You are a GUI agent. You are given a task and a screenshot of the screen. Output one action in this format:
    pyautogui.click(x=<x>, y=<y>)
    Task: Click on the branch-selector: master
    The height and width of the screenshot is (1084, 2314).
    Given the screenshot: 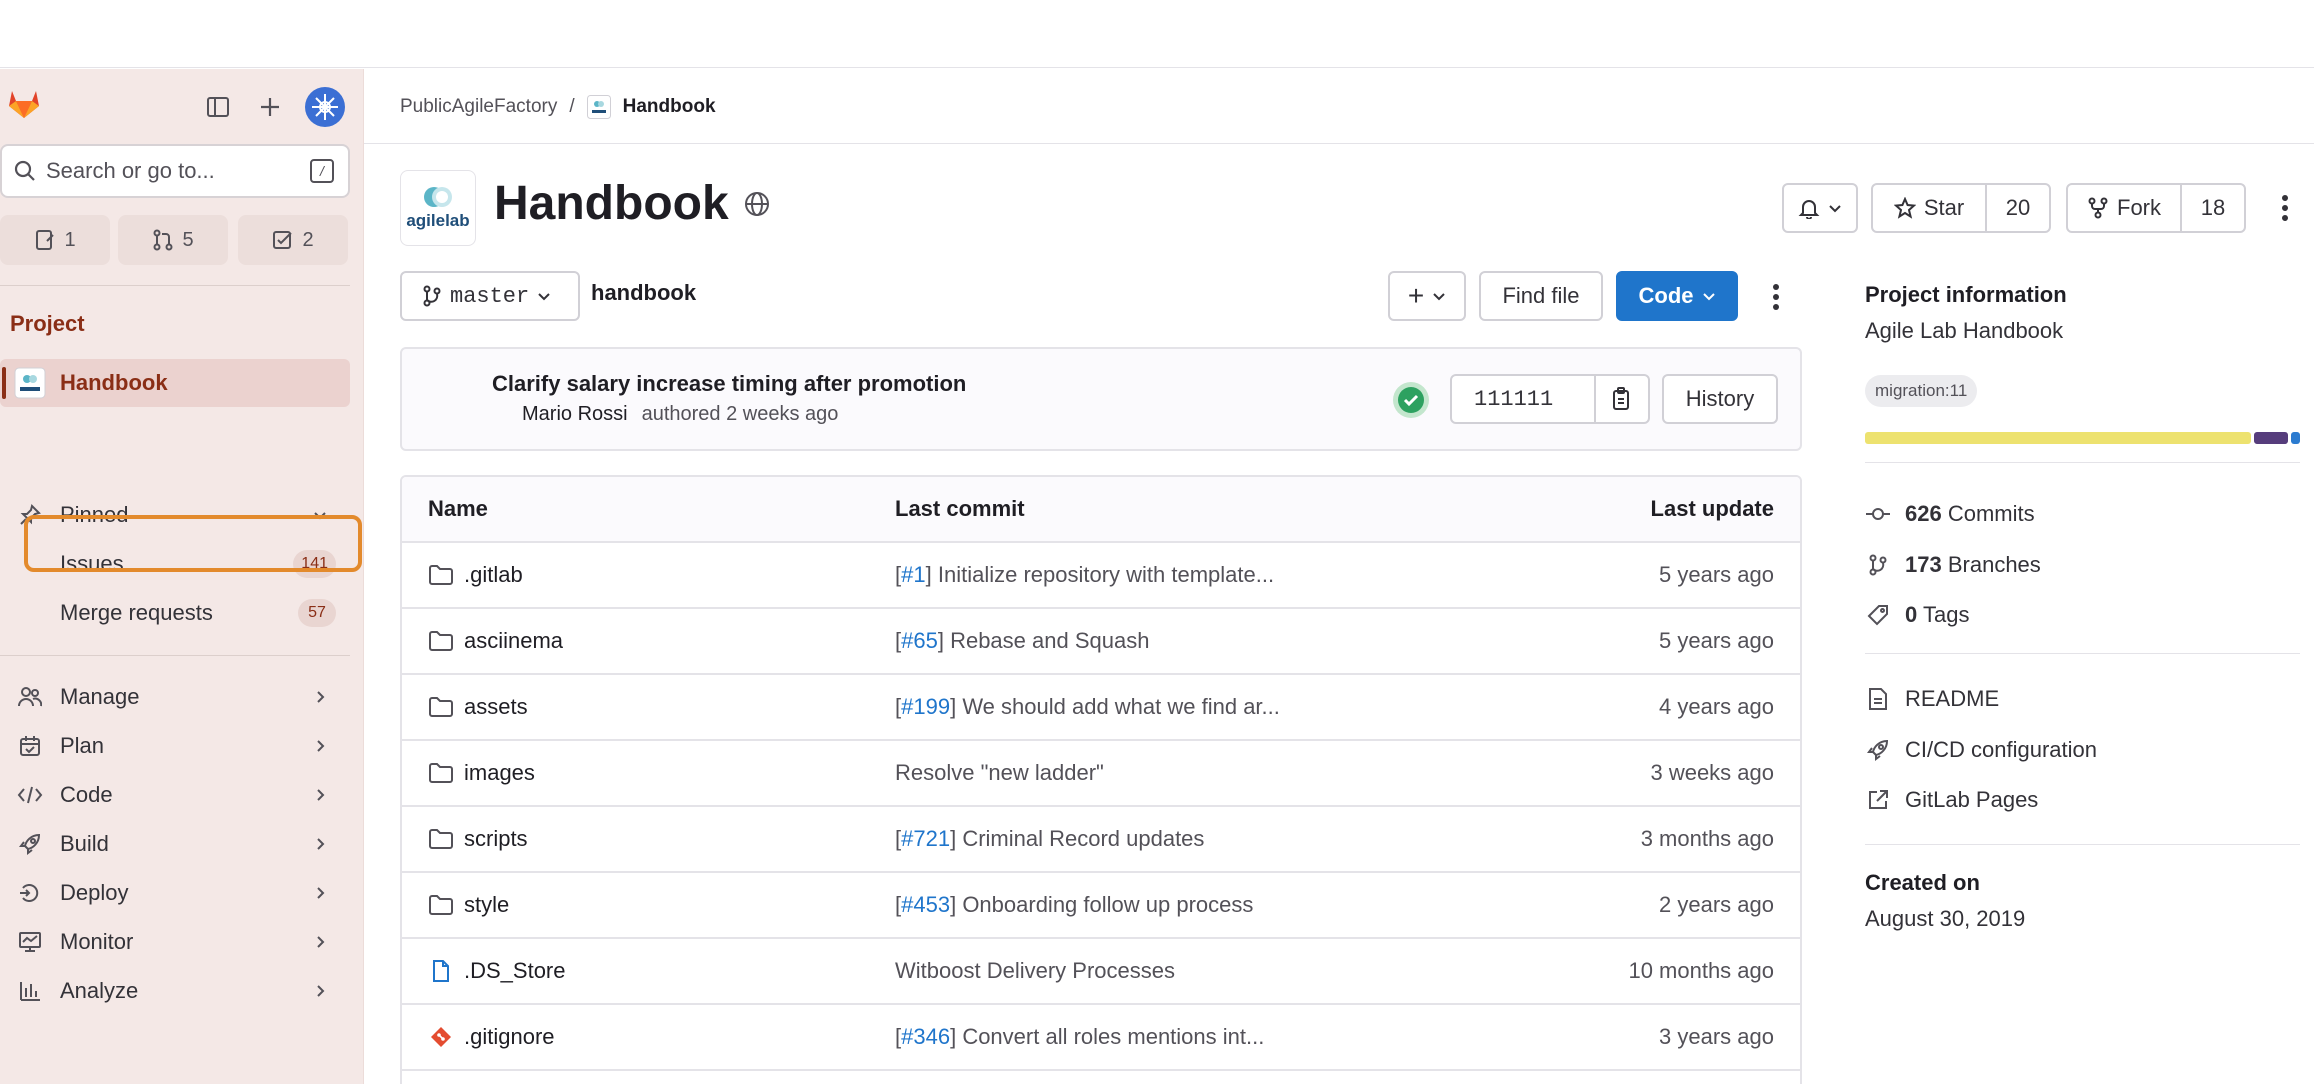 What is the action you would take?
    pyautogui.click(x=490, y=296)
    